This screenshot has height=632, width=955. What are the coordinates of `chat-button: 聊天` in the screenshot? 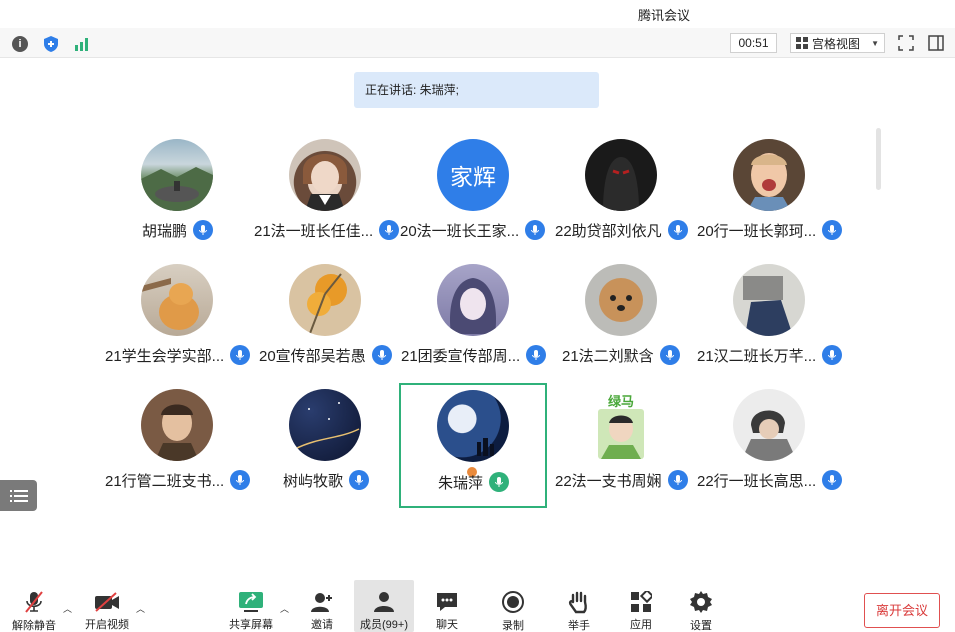 It's located at (447, 606).